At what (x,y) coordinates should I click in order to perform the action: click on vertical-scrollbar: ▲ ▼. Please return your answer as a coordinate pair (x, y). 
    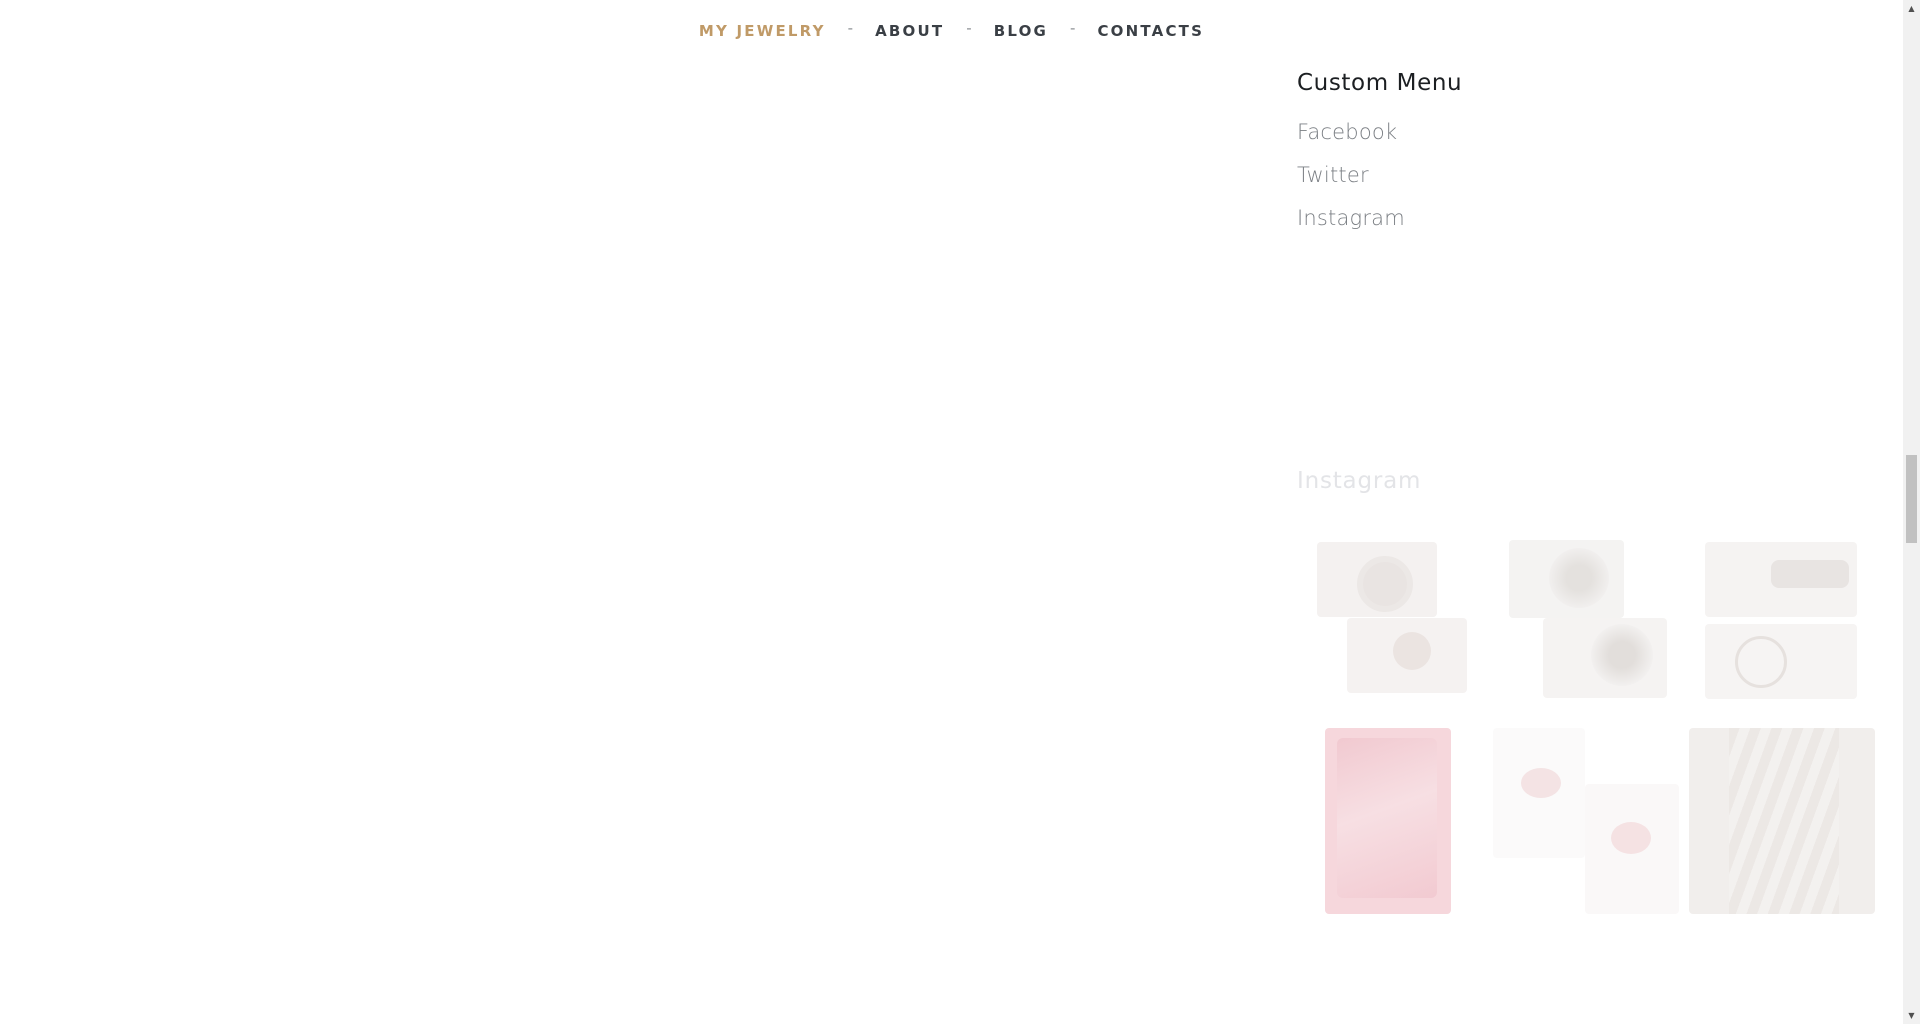
    Looking at the image, I should click on (1911, 512).